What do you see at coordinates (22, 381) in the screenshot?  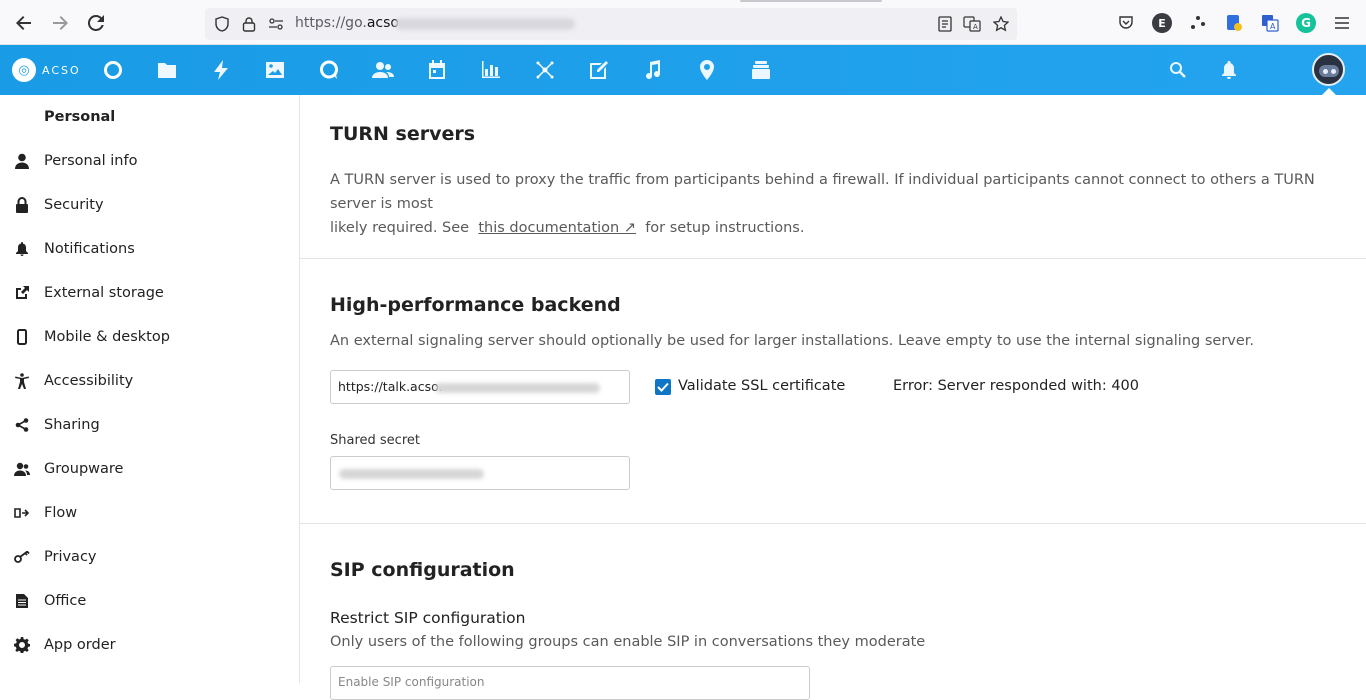 I see `accessibility-icon` at bounding box center [22, 381].